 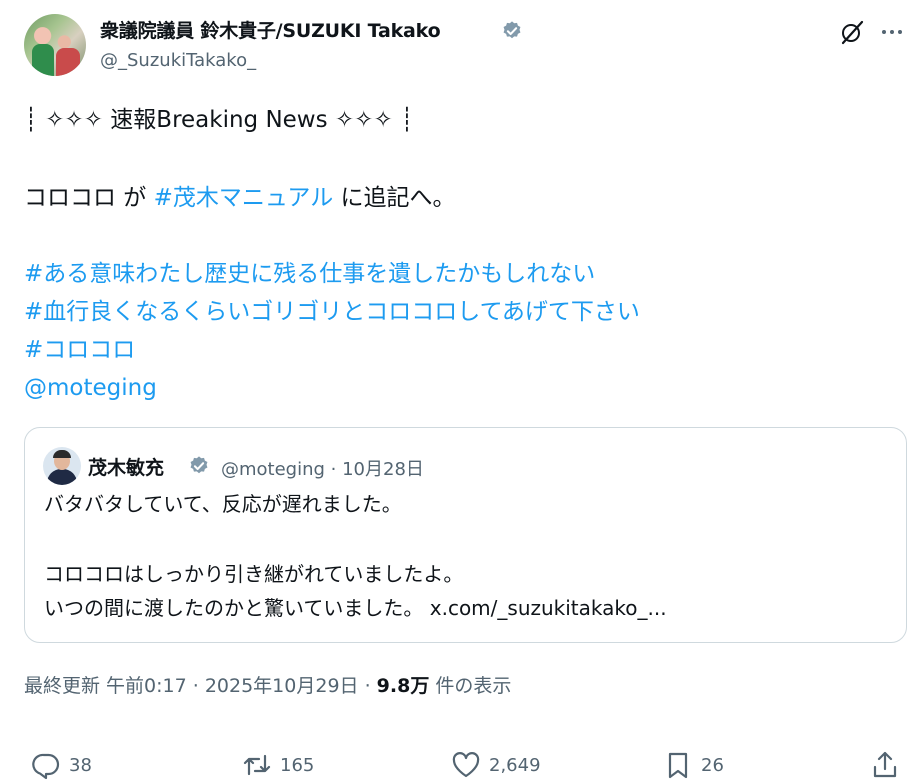 What do you see at coordinates (693, 763) in the screenshot?
I see `bookmark-button: 26` at bounding box center [693, 763].